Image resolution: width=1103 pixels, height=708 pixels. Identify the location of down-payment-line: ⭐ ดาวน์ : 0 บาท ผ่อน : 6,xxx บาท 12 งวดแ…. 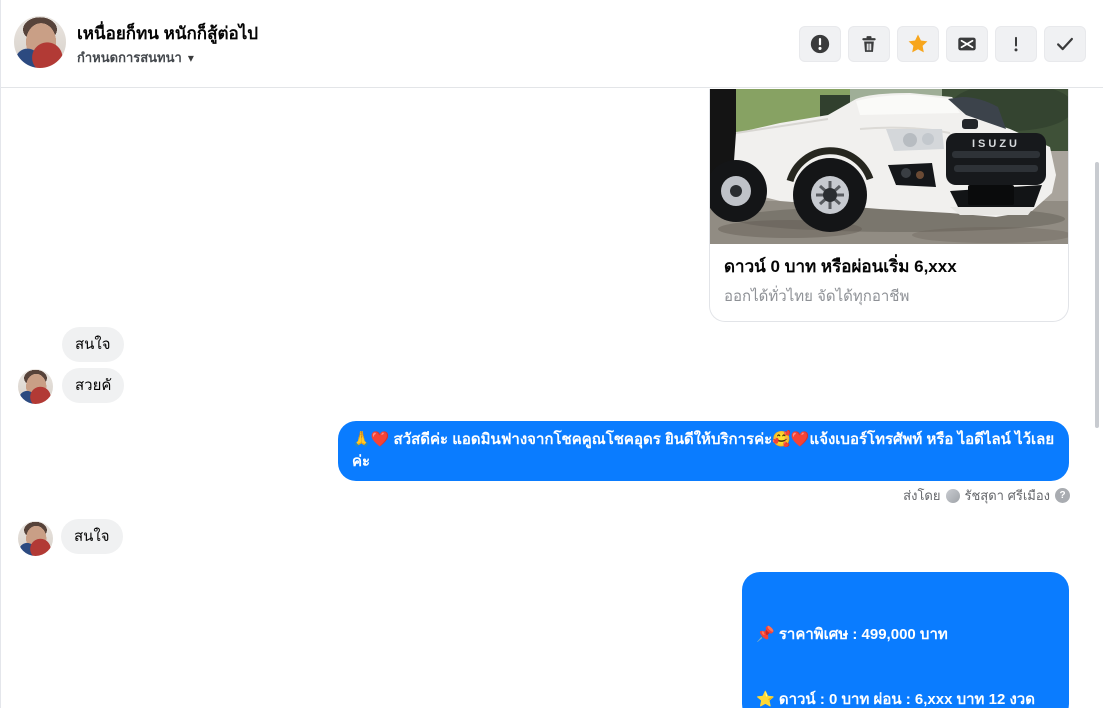
(895, 699).